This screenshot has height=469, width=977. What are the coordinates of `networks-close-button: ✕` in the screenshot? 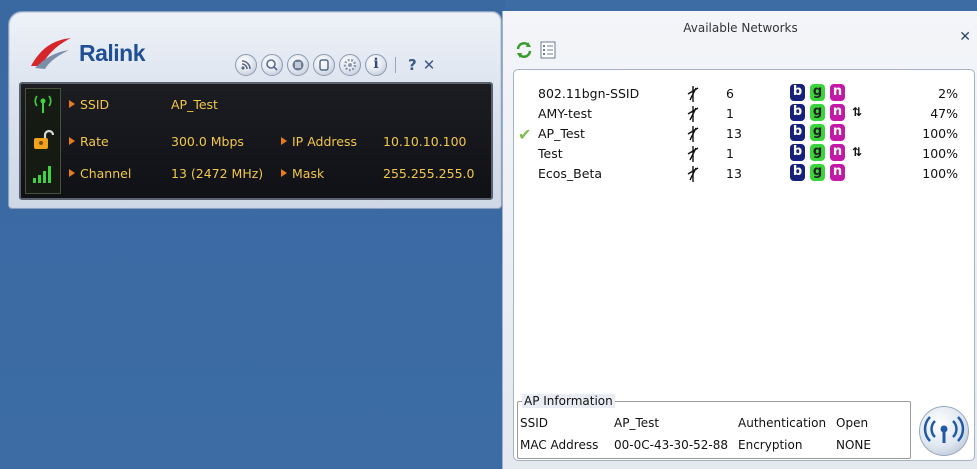 It's located at (965, 37).